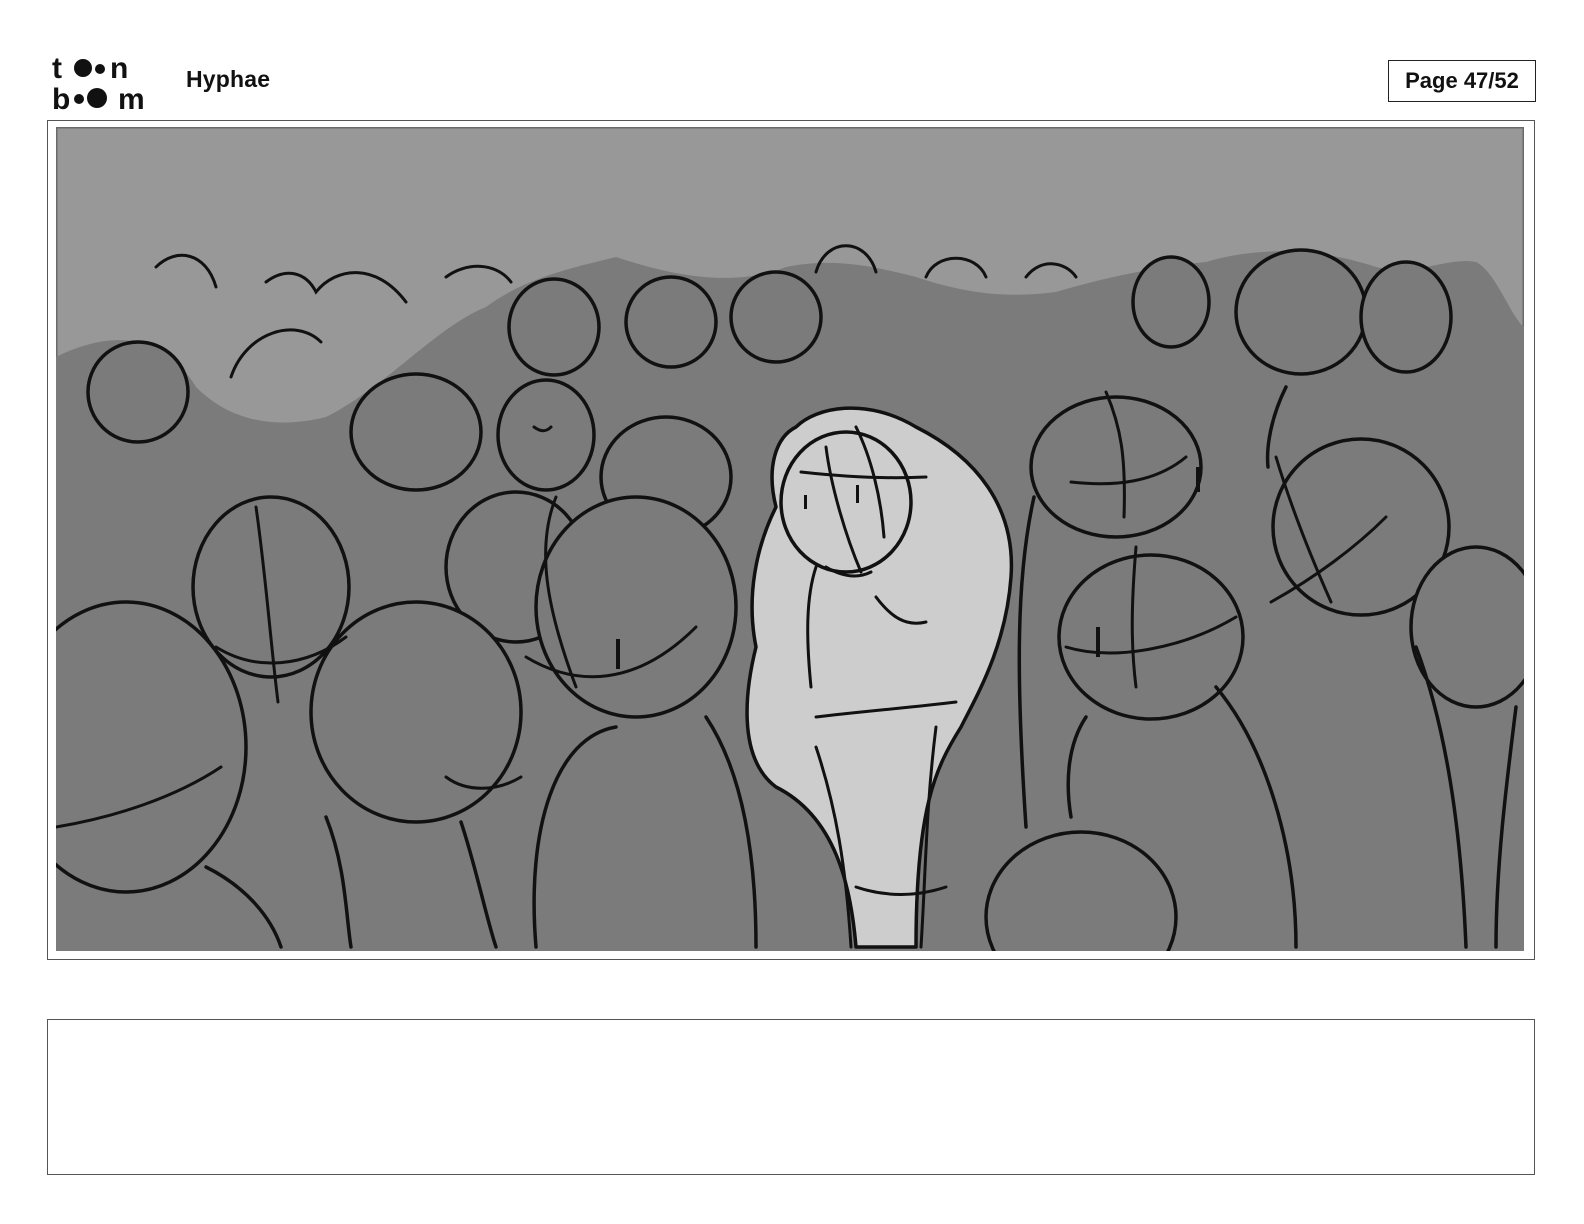  I want to click on page-indicator: Page 47/52, so click(1462, 81).